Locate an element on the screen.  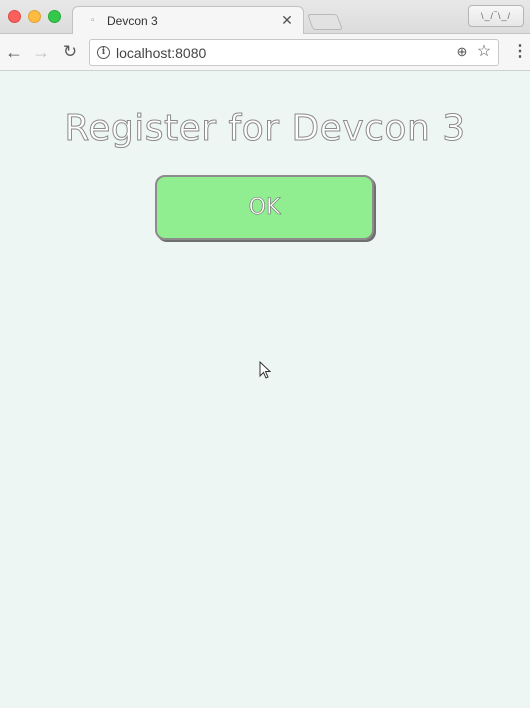
browser-toolbar: ← → ↻ i localhost:8080 ⊕ ☆ ⋮ is located at coordinates (265, 52).